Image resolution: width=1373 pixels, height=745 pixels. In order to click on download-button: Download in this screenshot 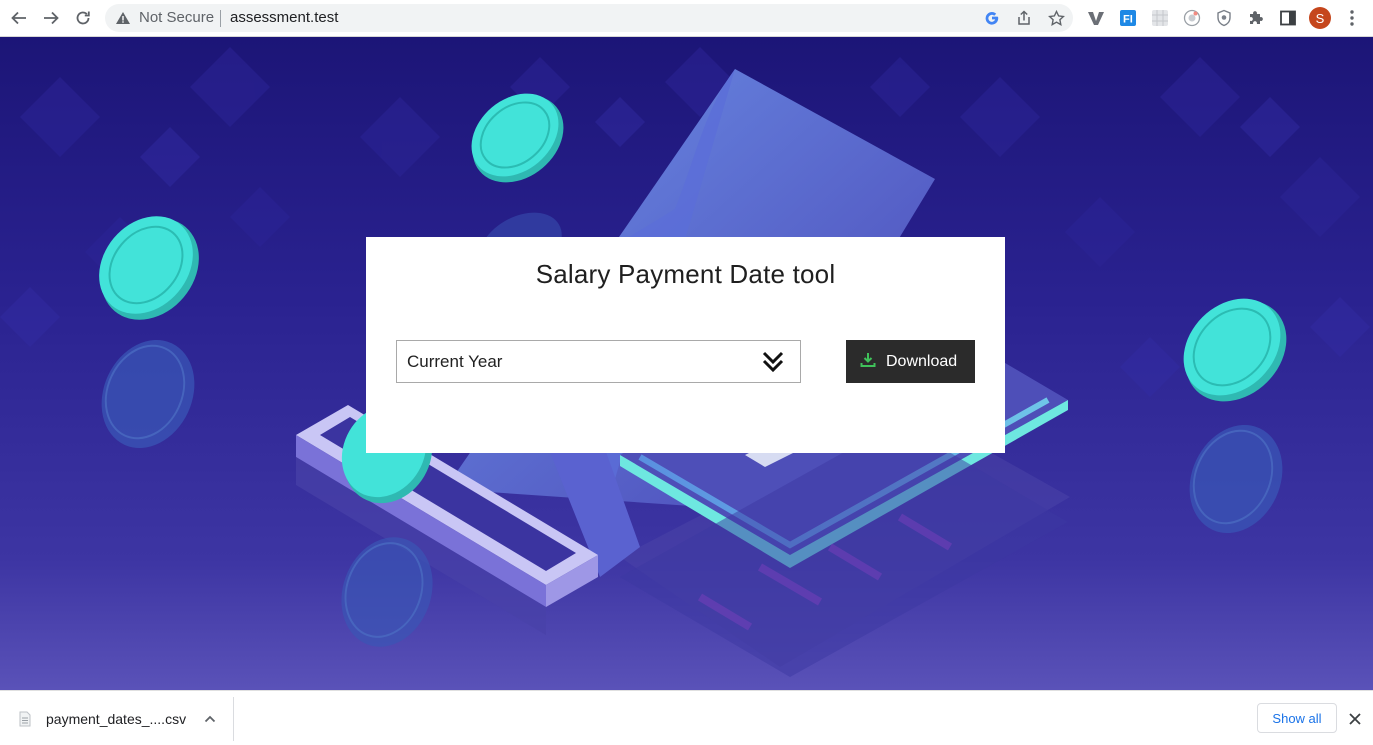, I will do `click(910, 361)`.